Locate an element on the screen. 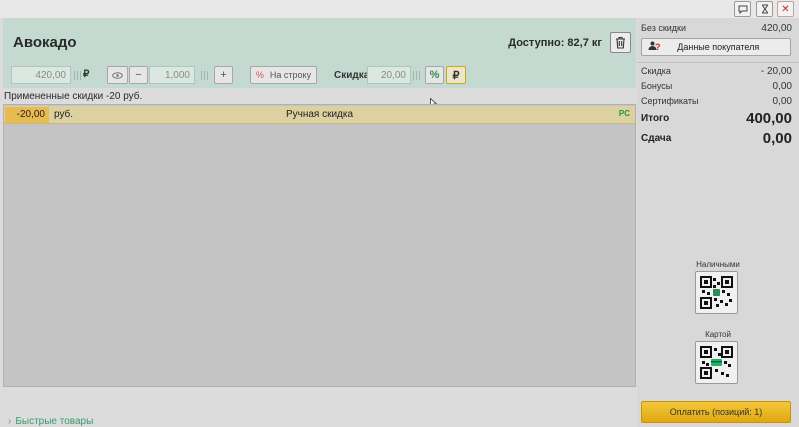  per-line-button: % На строку is located at coordinates (283, 75).